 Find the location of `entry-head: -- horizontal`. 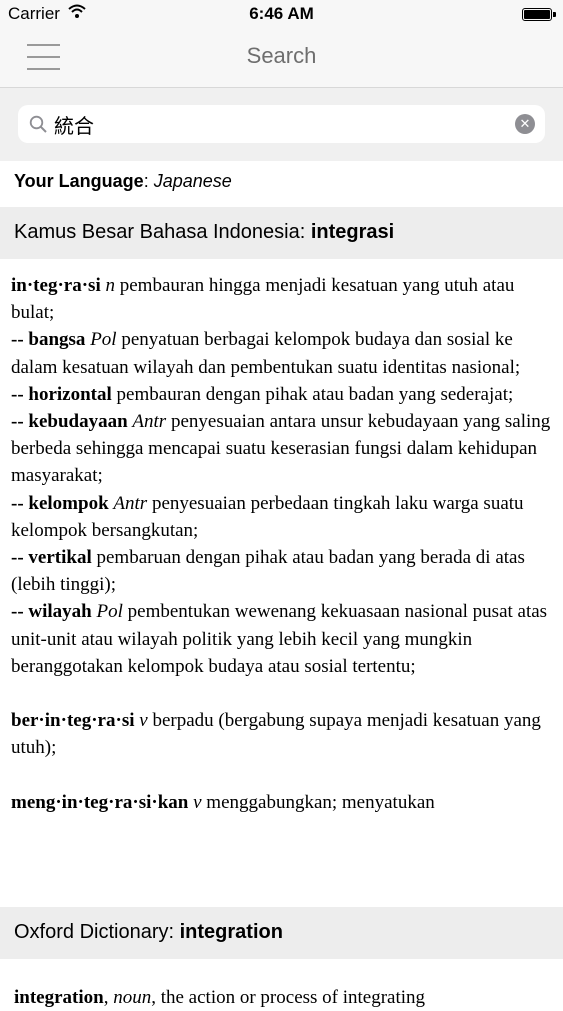

entry-head: -- horizontal is located at coordinates (61, 394).